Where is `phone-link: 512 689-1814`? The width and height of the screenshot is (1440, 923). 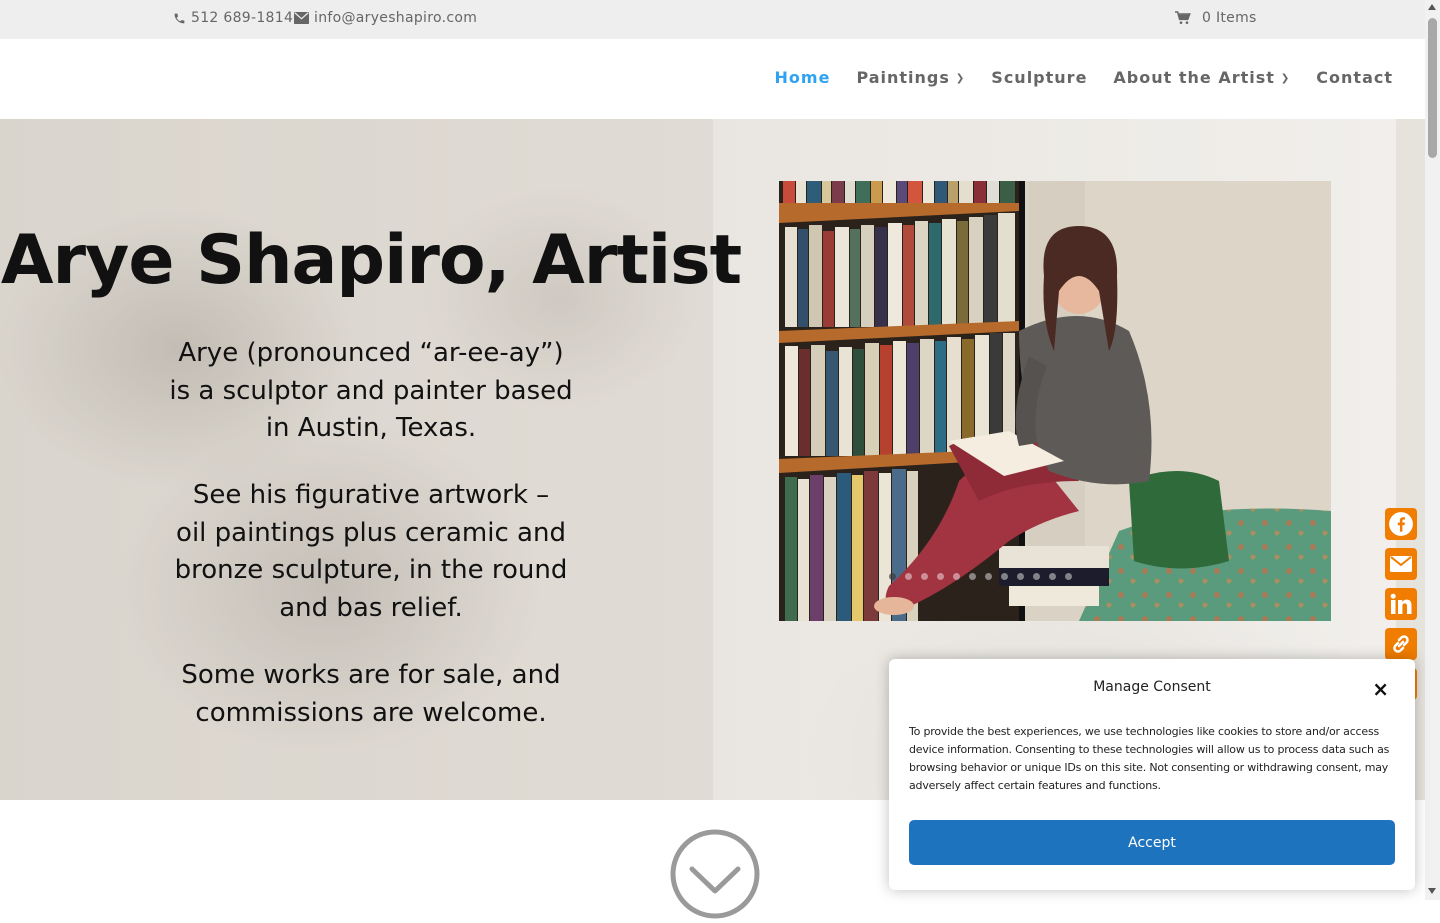 phone-link: 512 689-1814 is located at coordinates (233, 18).